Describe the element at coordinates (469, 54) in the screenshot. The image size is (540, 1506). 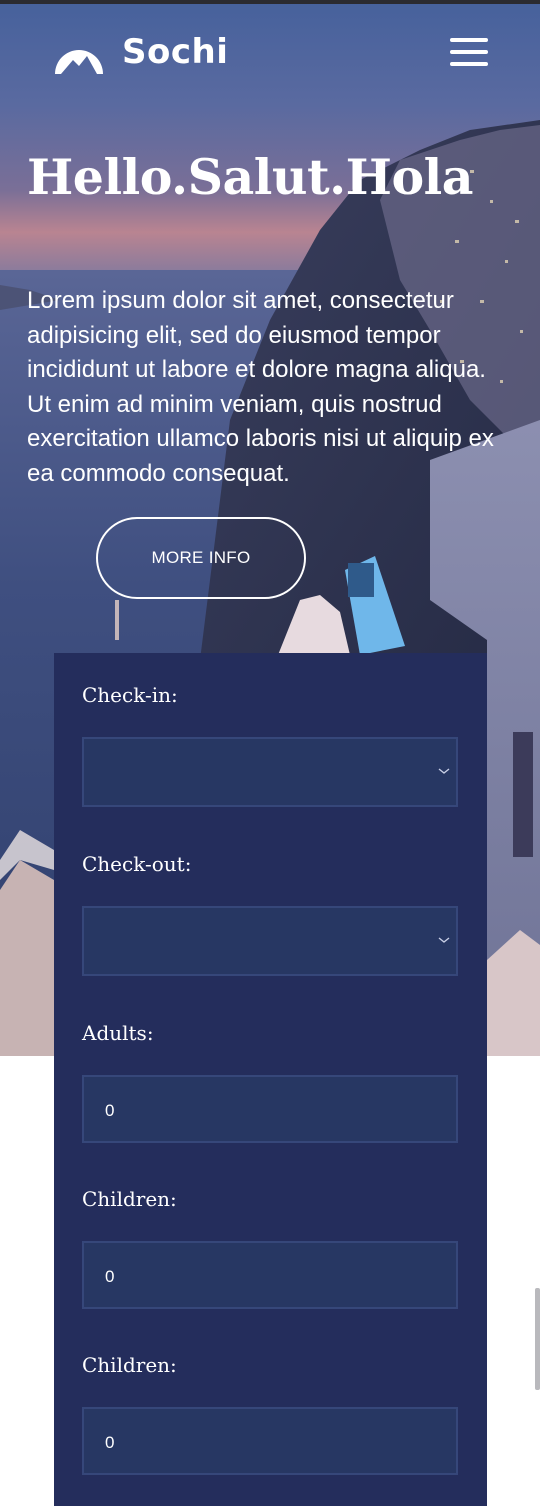
I see `hamburger-menu-icon` at that location.